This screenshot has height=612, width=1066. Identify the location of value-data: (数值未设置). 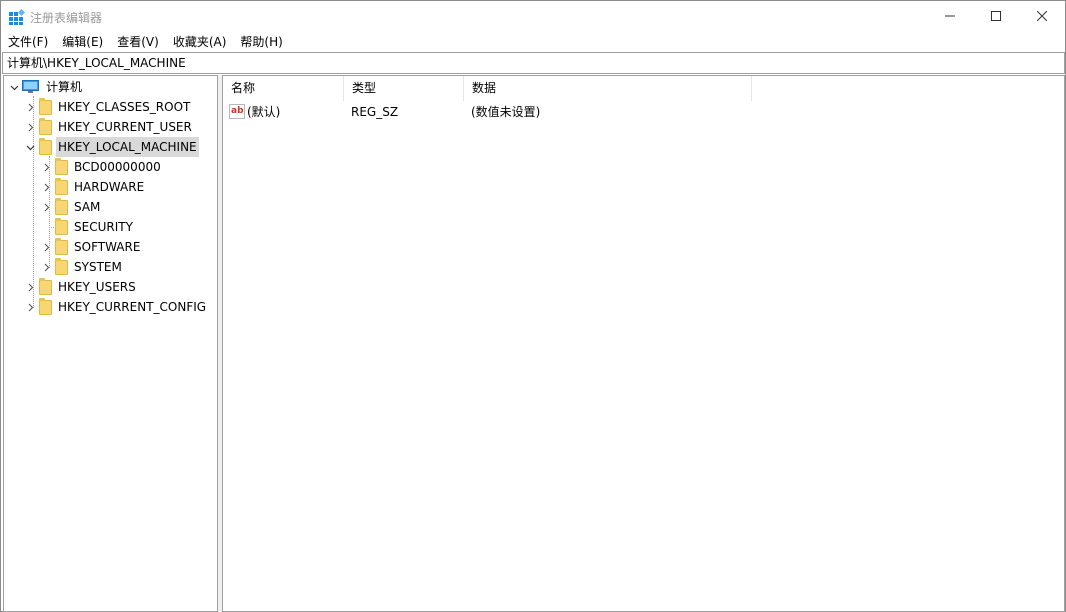
(506, 112).